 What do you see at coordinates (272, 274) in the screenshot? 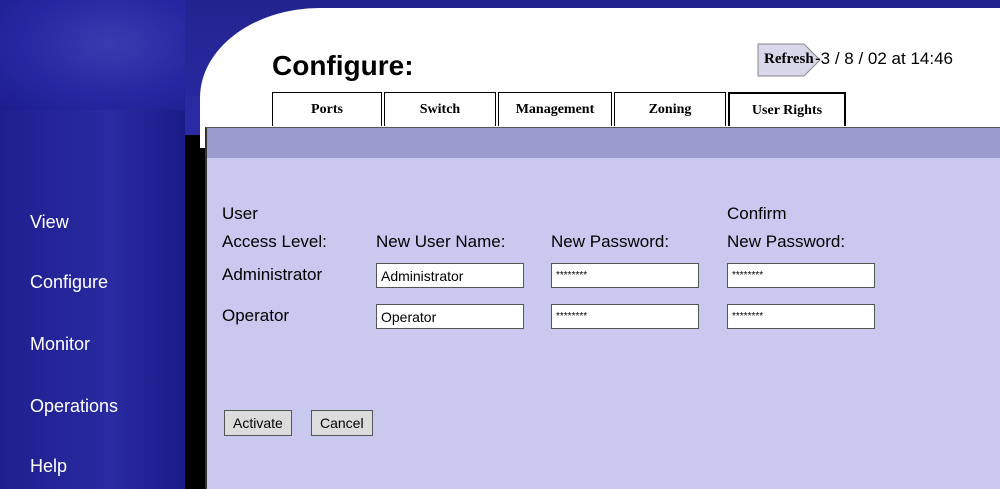
I see `row-label-administrator: Administrator` at bounding box center [272, 274].